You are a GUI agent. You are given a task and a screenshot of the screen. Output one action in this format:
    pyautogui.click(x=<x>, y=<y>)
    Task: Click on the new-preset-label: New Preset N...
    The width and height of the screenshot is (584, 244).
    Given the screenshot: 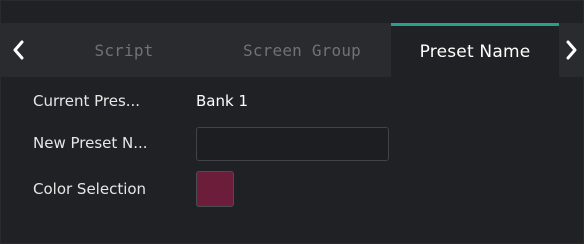 What is the action you would take?
    pyautogui.click(x=90, y=143)
    